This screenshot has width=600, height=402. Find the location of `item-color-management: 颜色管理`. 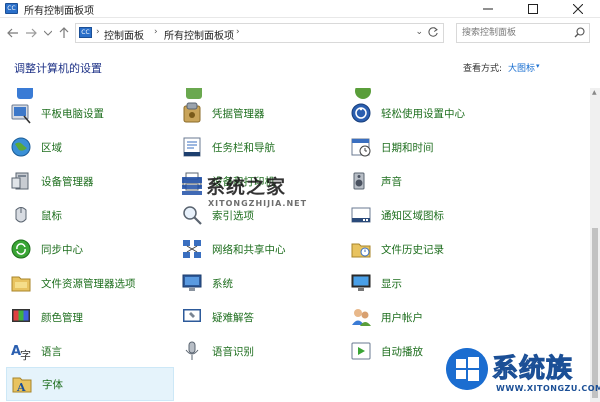

item-color-management: 颜色管理 is located at coordinates (46, 317).